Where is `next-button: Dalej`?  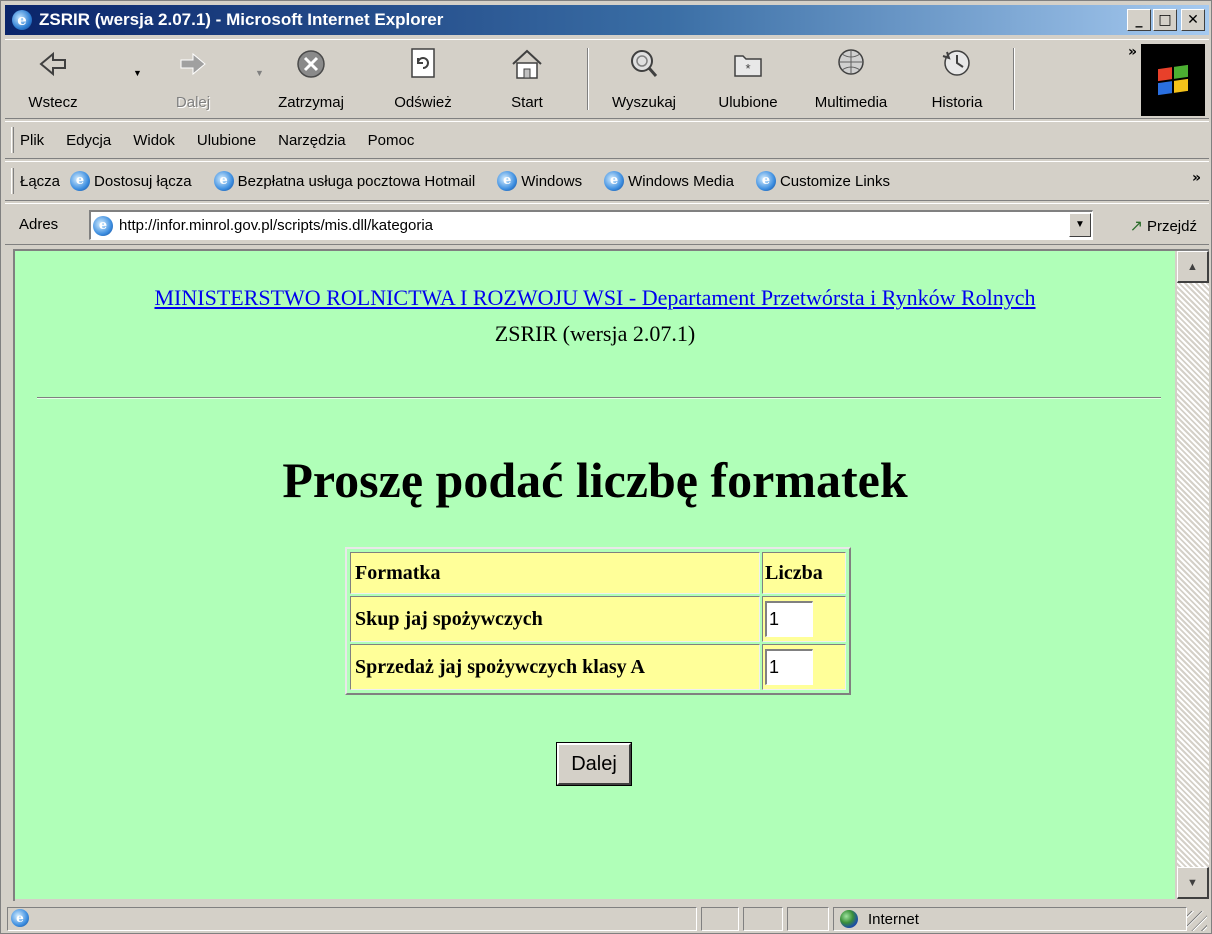
next-button: Dalej is located at coordinates (594, 764).